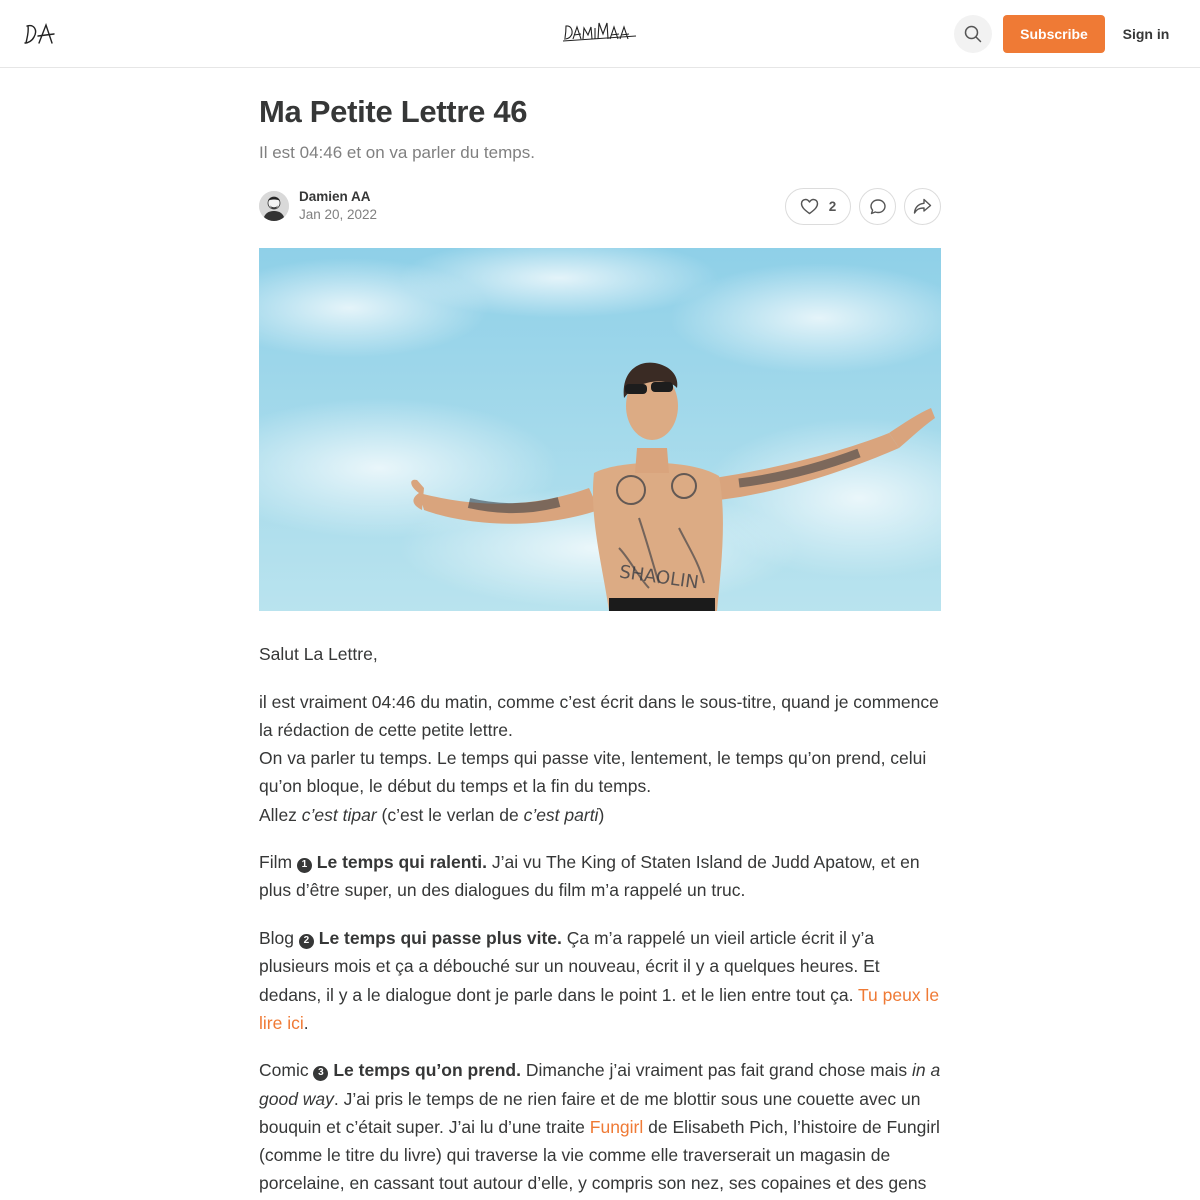  What do you see at coordinates (338, 214) in the screenshot?
I see `post-date: Jan 20, 2022` at bounding box center [338, 214].